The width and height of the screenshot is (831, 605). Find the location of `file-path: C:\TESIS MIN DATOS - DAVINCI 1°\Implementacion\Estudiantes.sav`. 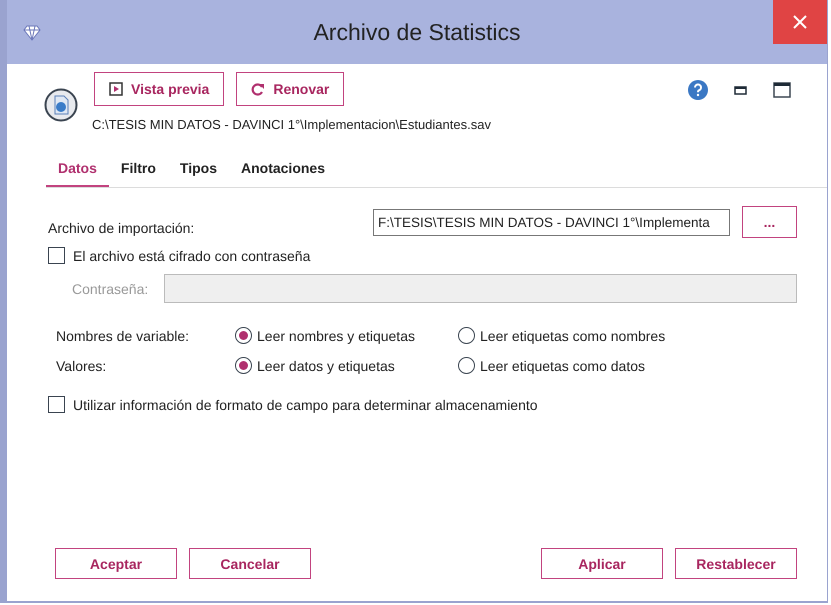

file-path: C:\TESIS MIN DATOS - DAVINCI 1°\Implementacion\Estudiantes.sav is located at coordinates (292, 124).